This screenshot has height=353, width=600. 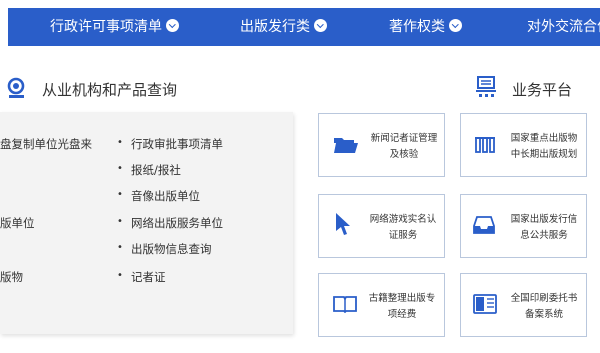 I want to click on card-label-line: 及核验, so click(x=404, y=154).